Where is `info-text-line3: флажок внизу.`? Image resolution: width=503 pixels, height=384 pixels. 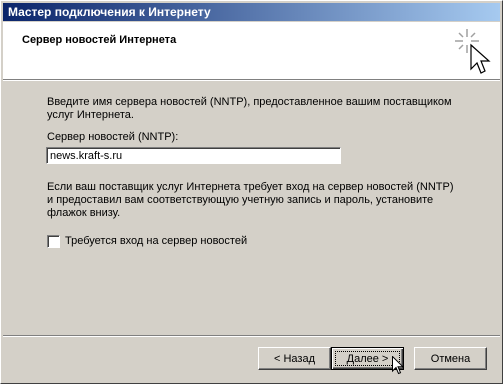 info-text-line3: флажок внизу. is located at coordinates (84, 213).